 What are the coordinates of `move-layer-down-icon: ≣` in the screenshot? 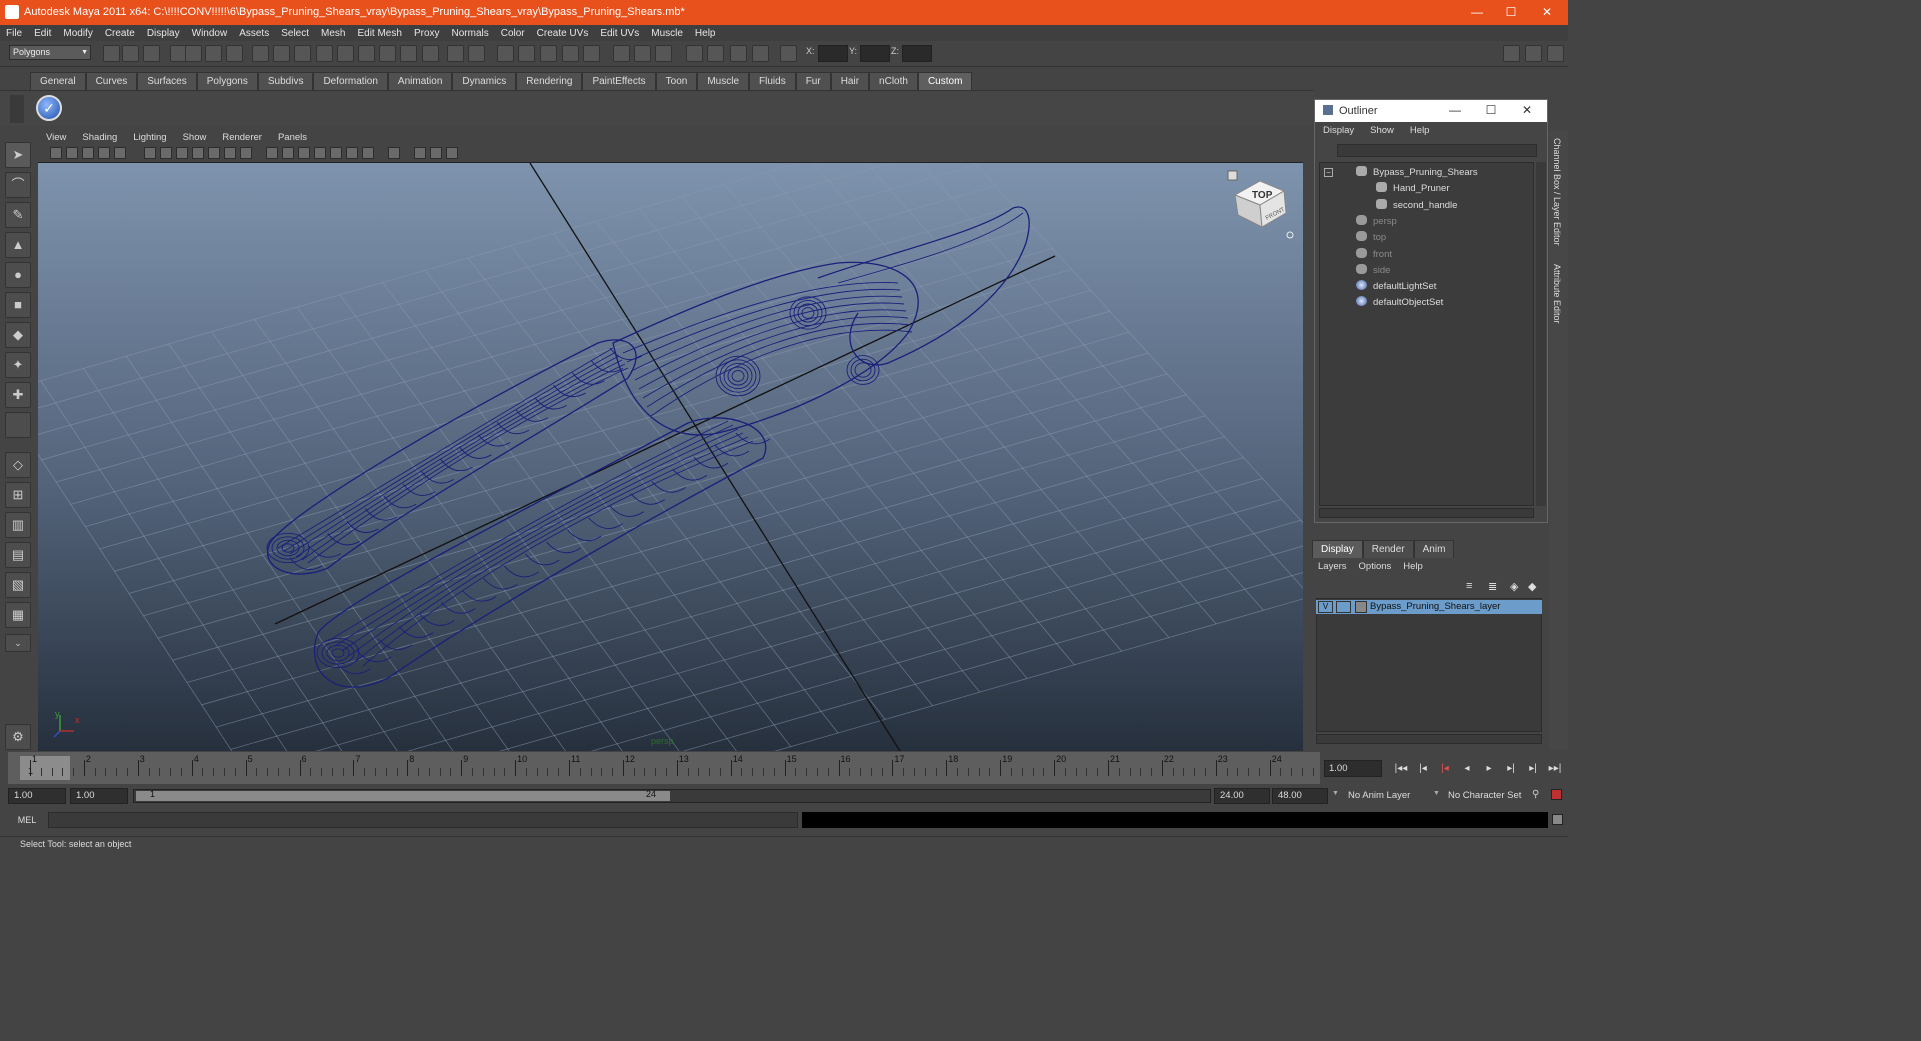 It's located at (1492, 586).